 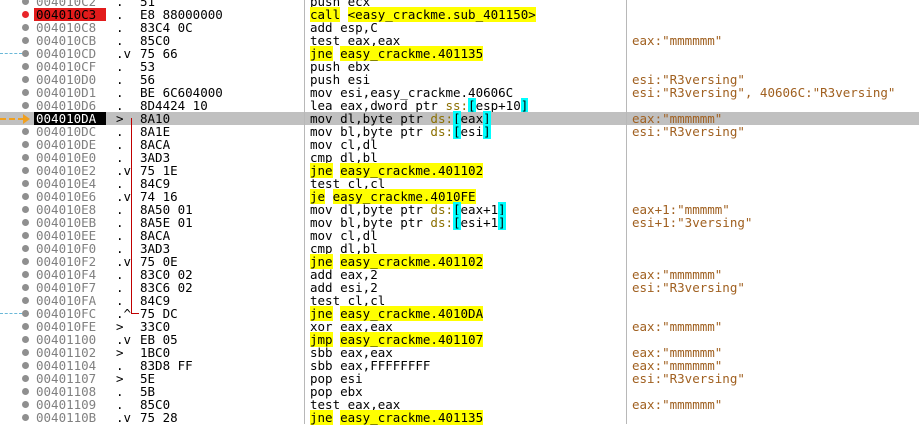 What do you see at coordinates (397, 417) in the screenshot?
I see `instruction-cell: jne easy_crackme.401135` at bounding box center [397, 417].